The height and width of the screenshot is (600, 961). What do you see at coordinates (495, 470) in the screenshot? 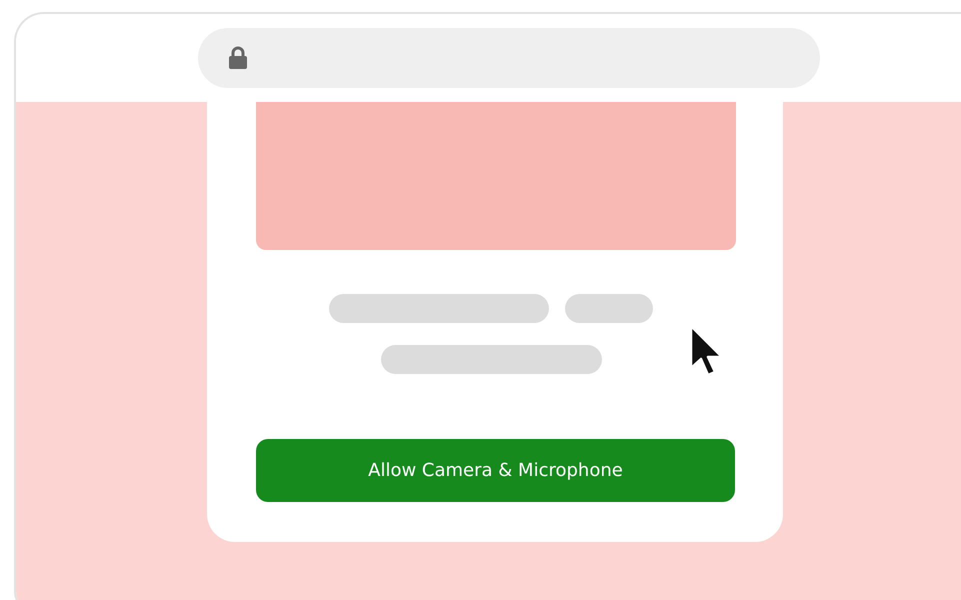
I see `allow-button: Allow Camera & Microphone` at bounding box center [495, 470].